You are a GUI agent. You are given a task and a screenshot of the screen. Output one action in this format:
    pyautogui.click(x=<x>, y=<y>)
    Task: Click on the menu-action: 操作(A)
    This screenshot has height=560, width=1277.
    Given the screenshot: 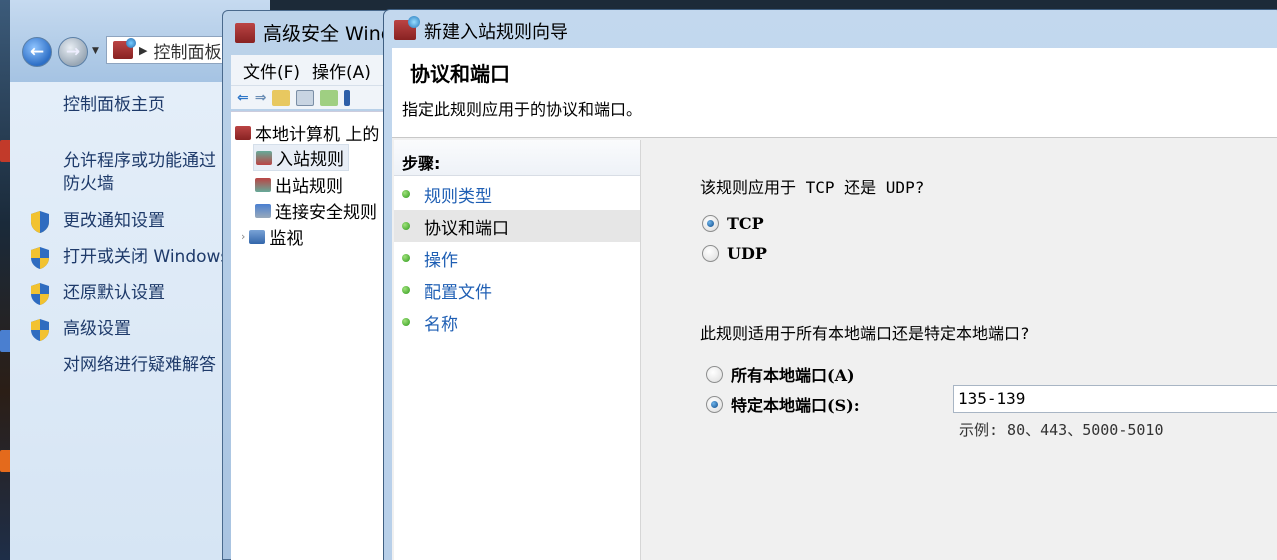 What is the action you would take?
    pyautogui.click(x=341, y=70)
    